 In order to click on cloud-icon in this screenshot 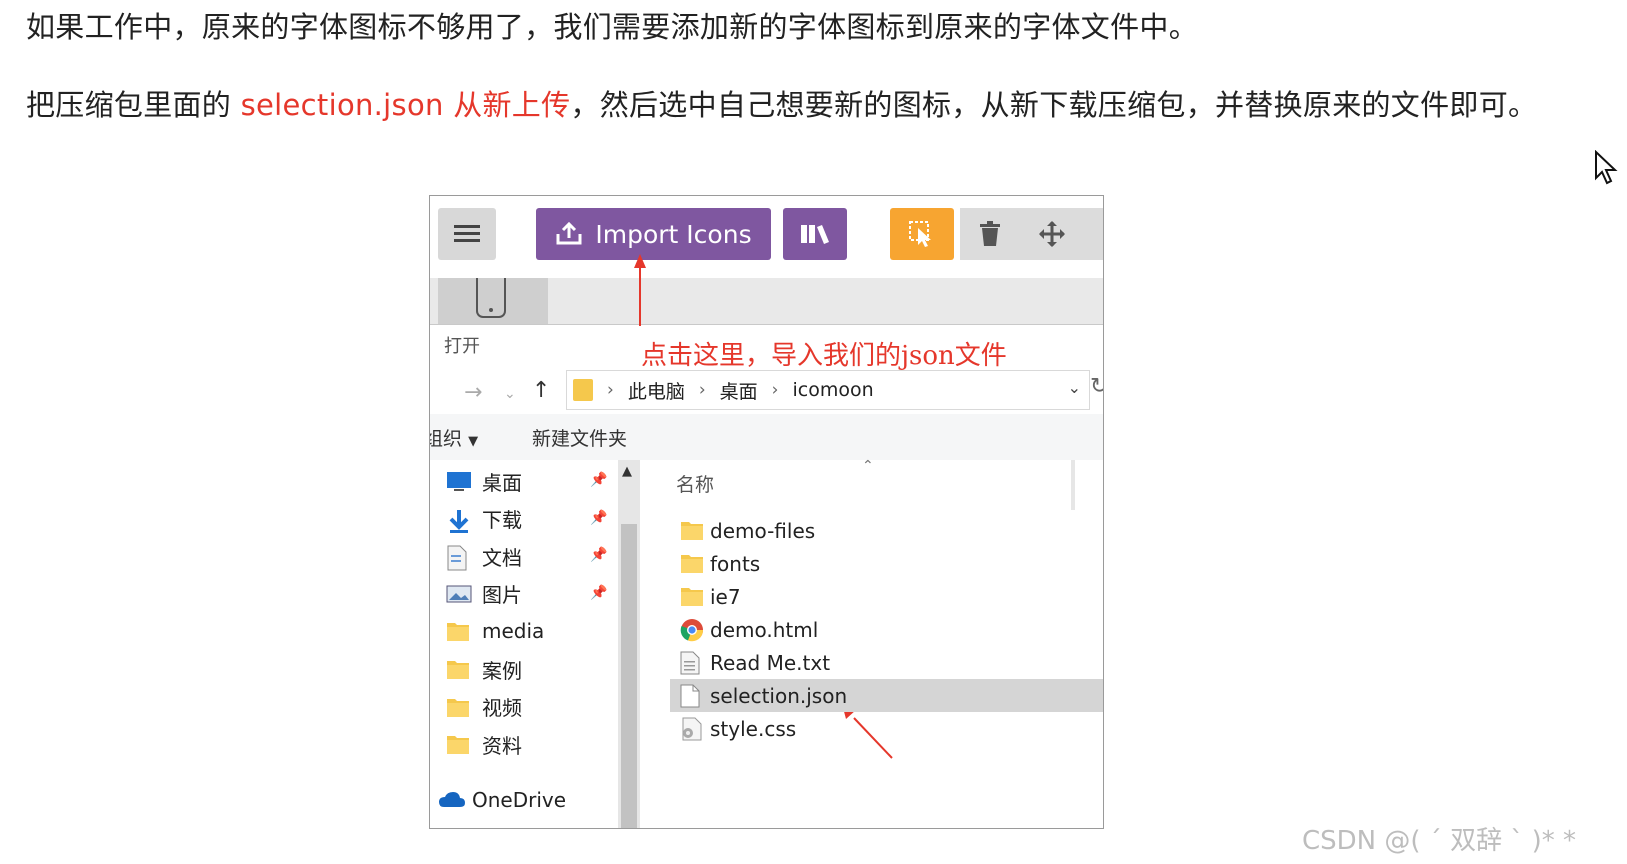, I will do `click(452, 799)`.